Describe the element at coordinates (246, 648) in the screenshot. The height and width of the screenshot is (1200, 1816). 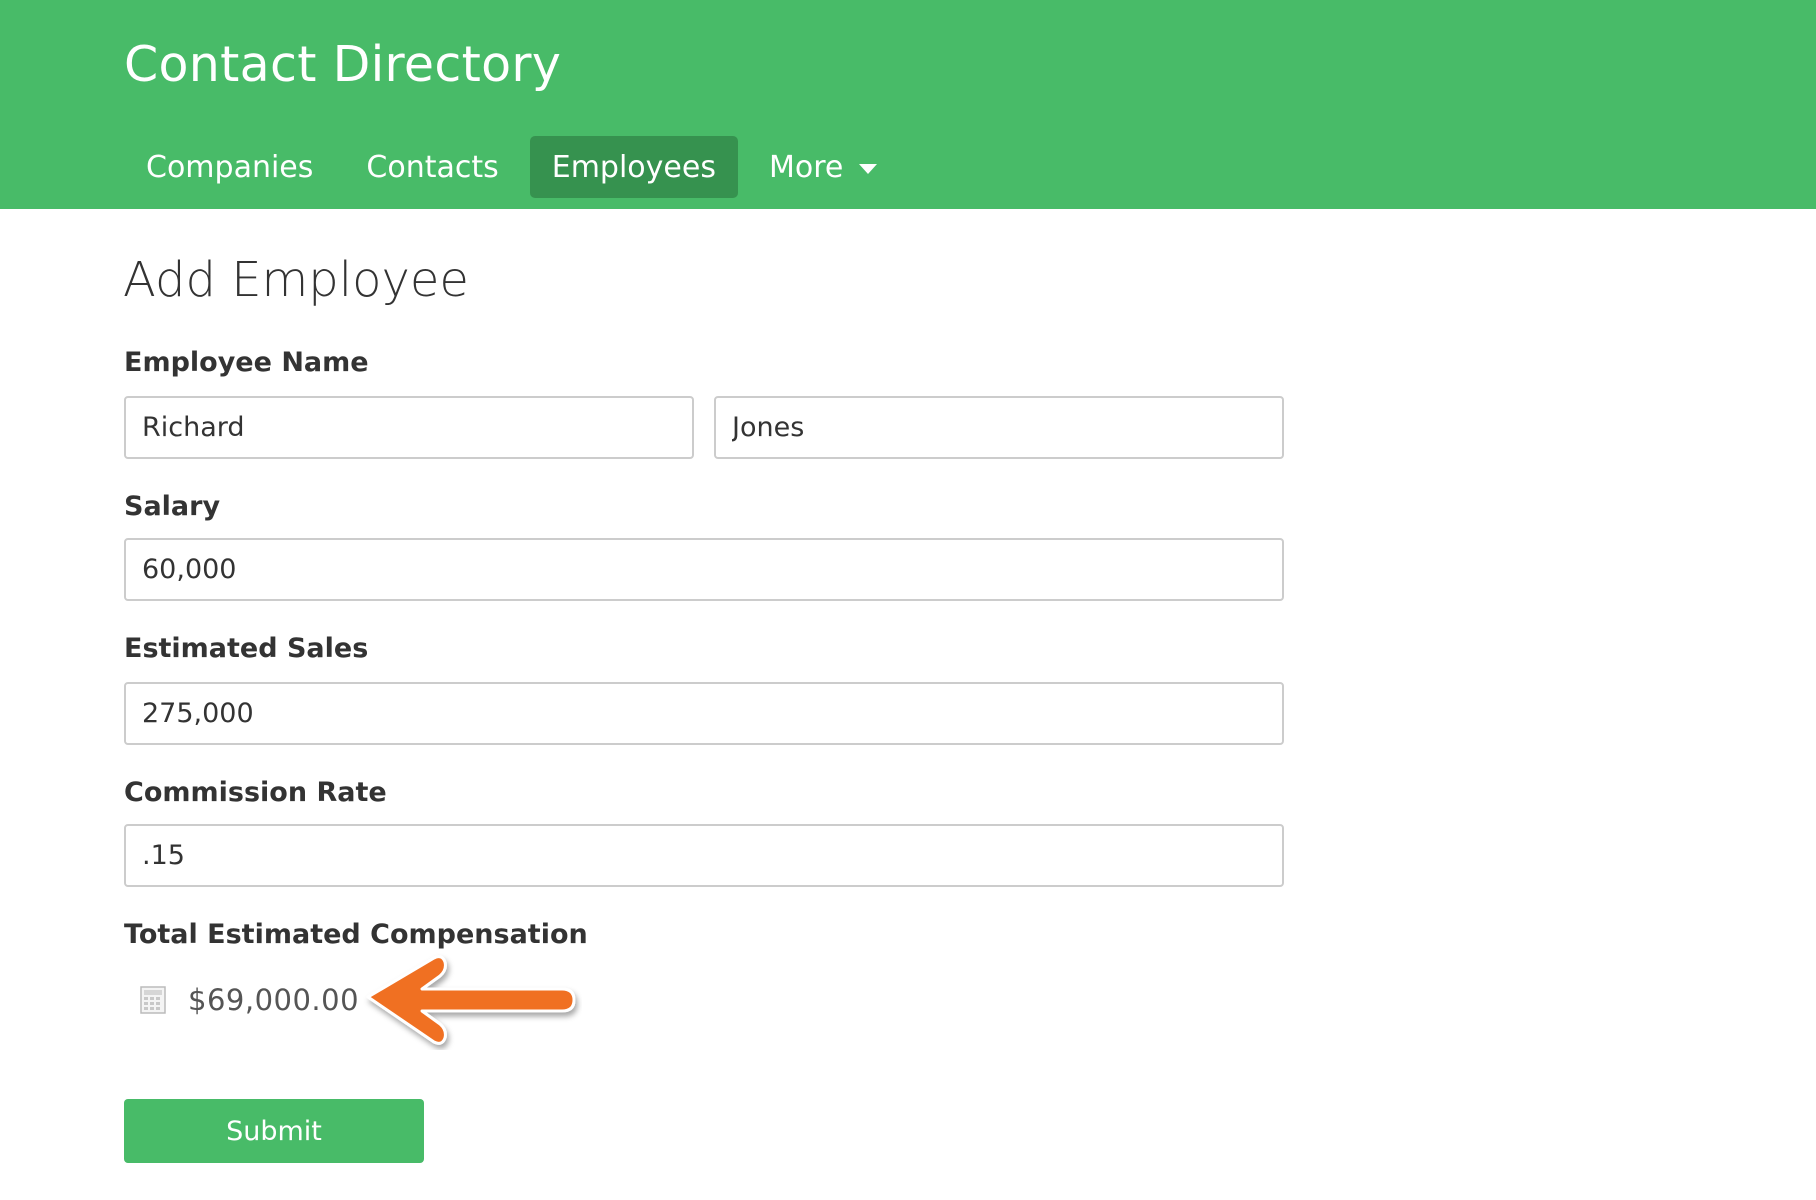
I see `estimated-sales-label: Estimated Sales` at that location.